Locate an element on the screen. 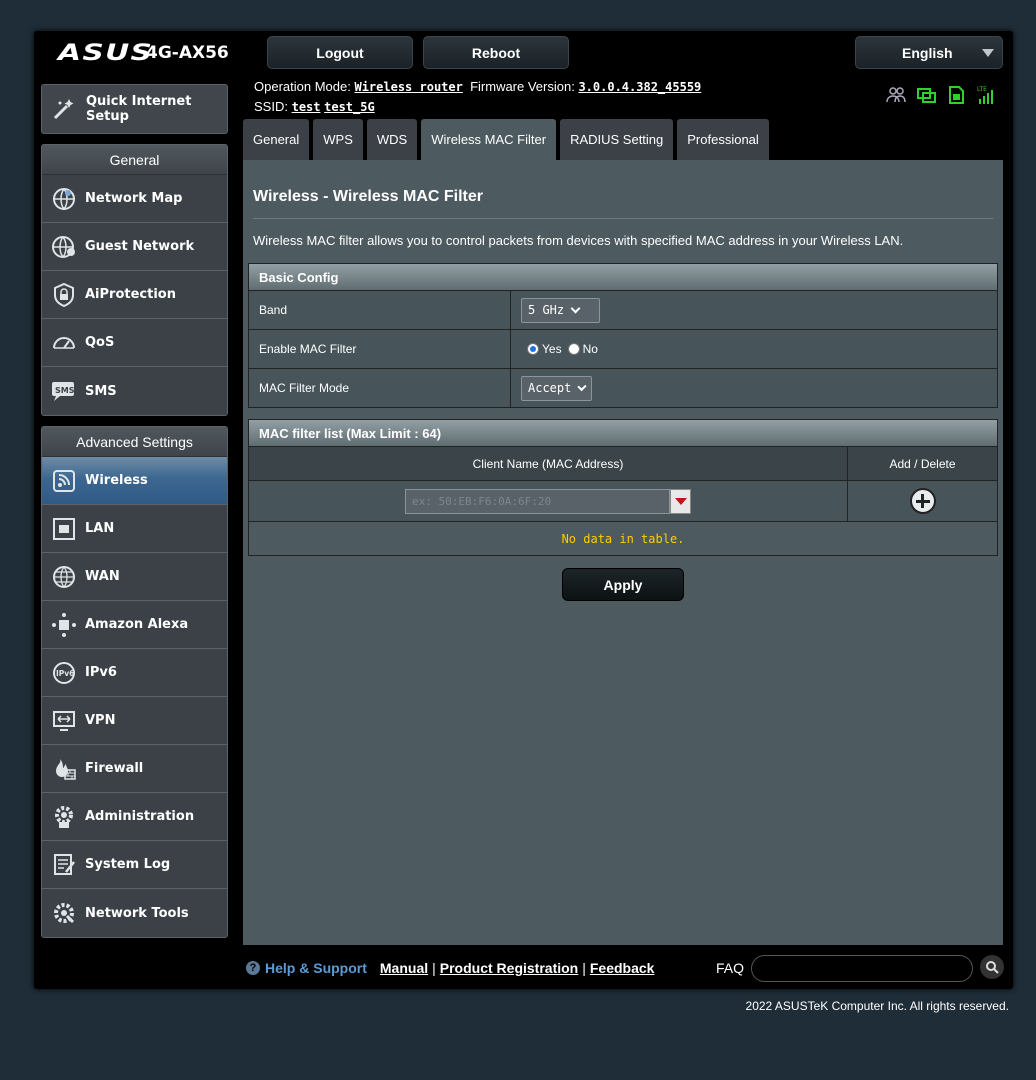 This screenshot has height=1080, width=1036. firmware-label: Firmware Version: is located at coordinates (522, 86).